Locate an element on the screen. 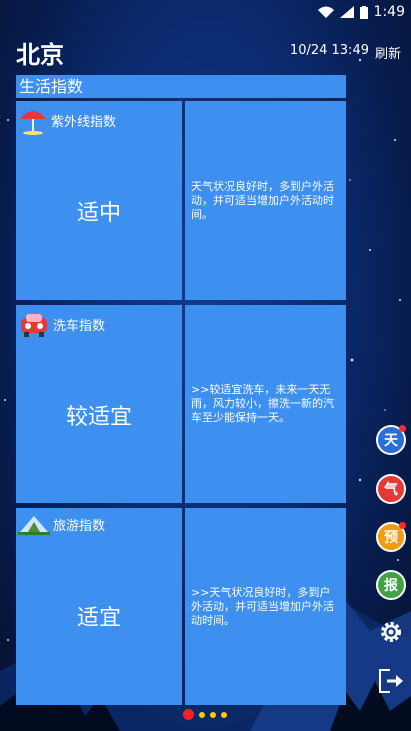  side-button-bao: 报 is located at coordinates (391, 585).